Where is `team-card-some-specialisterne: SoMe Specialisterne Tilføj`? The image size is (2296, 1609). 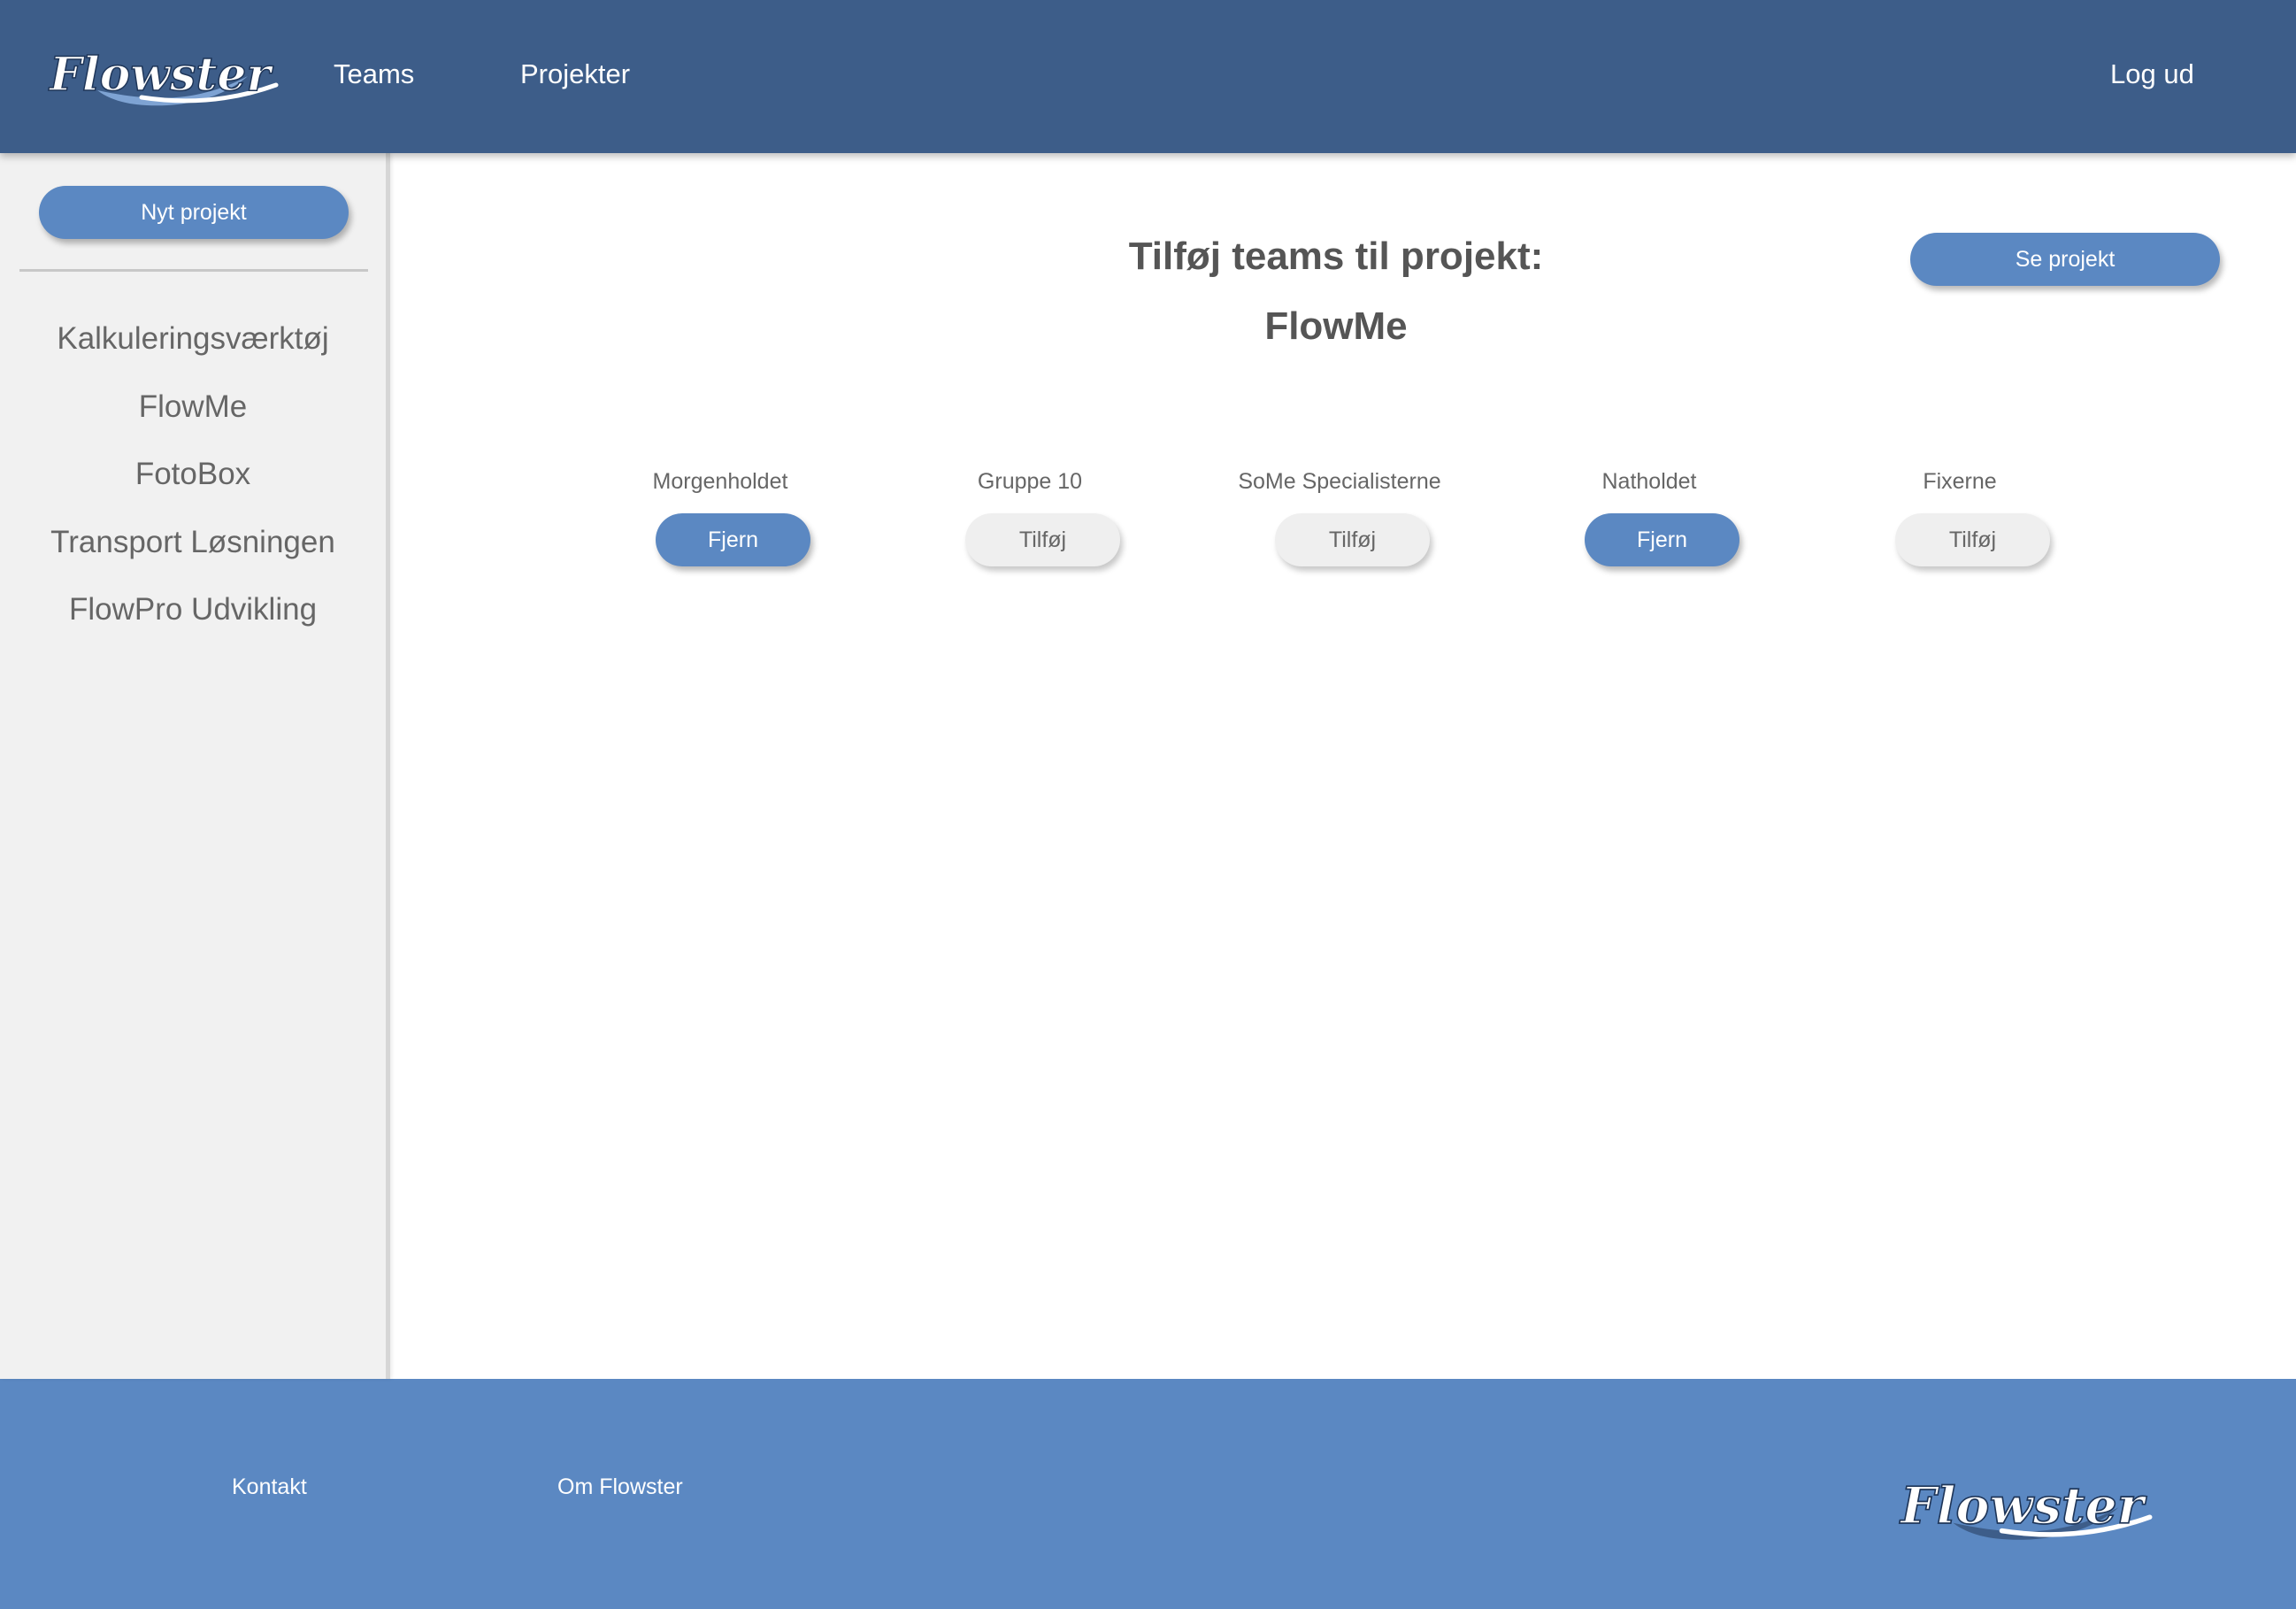
team-card-some-specialisterne: SoMe Specialisterne Tilføj is located at coordinates (1339, 515).